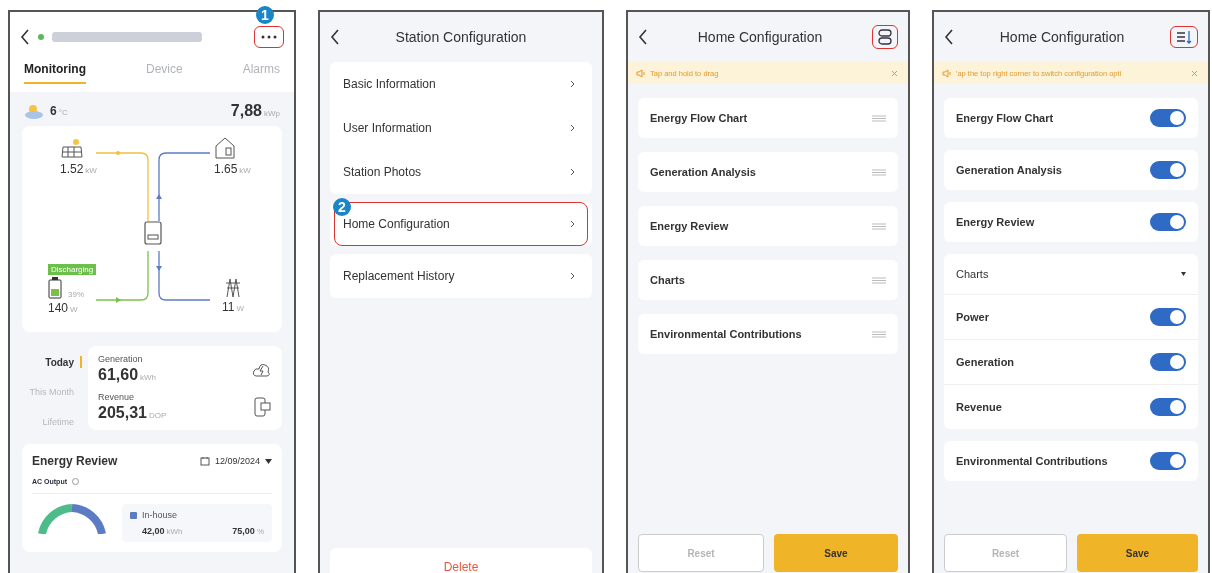 This screenshot has width=1212, height=573. I want to click on toggle-view-button, so click(885, 37).